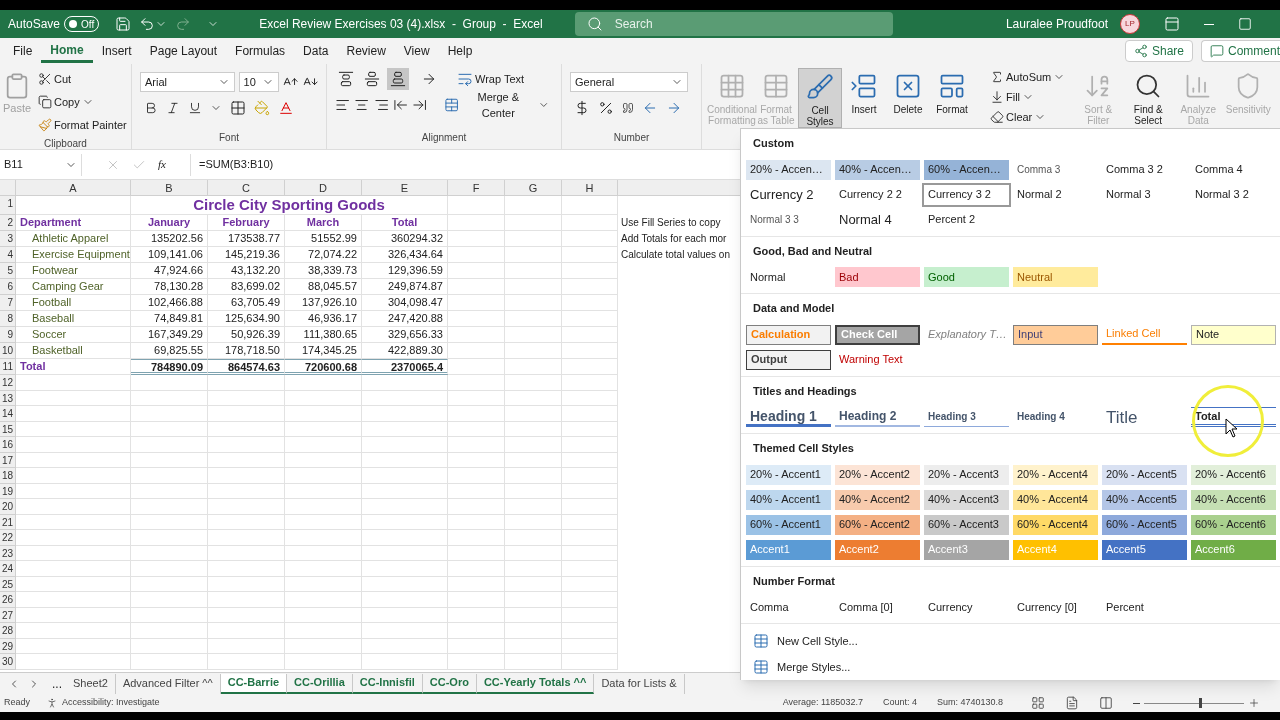 The image size is (1280, 720). I want to click on cell-style-option: 40% - Accent2, so click(877, 499).